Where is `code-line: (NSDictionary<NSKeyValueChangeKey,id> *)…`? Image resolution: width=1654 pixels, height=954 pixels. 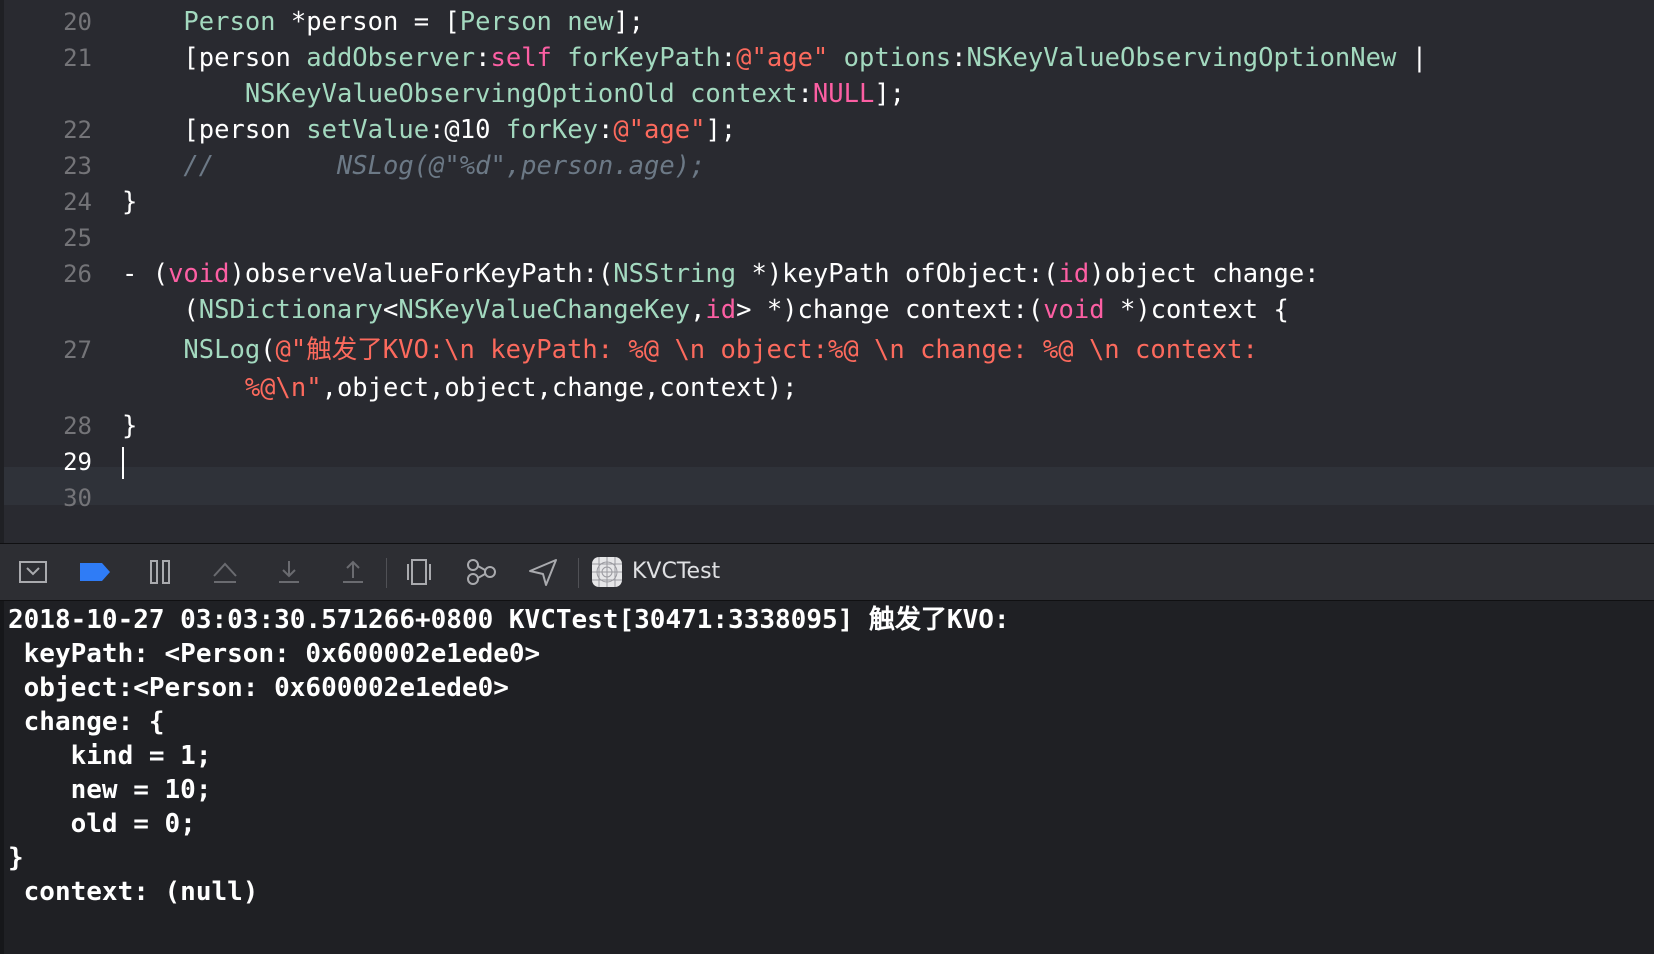 code-line: (NSDictionary<NSKeyValueChangeKey,id> *)… is located at coordinates (883, 310).